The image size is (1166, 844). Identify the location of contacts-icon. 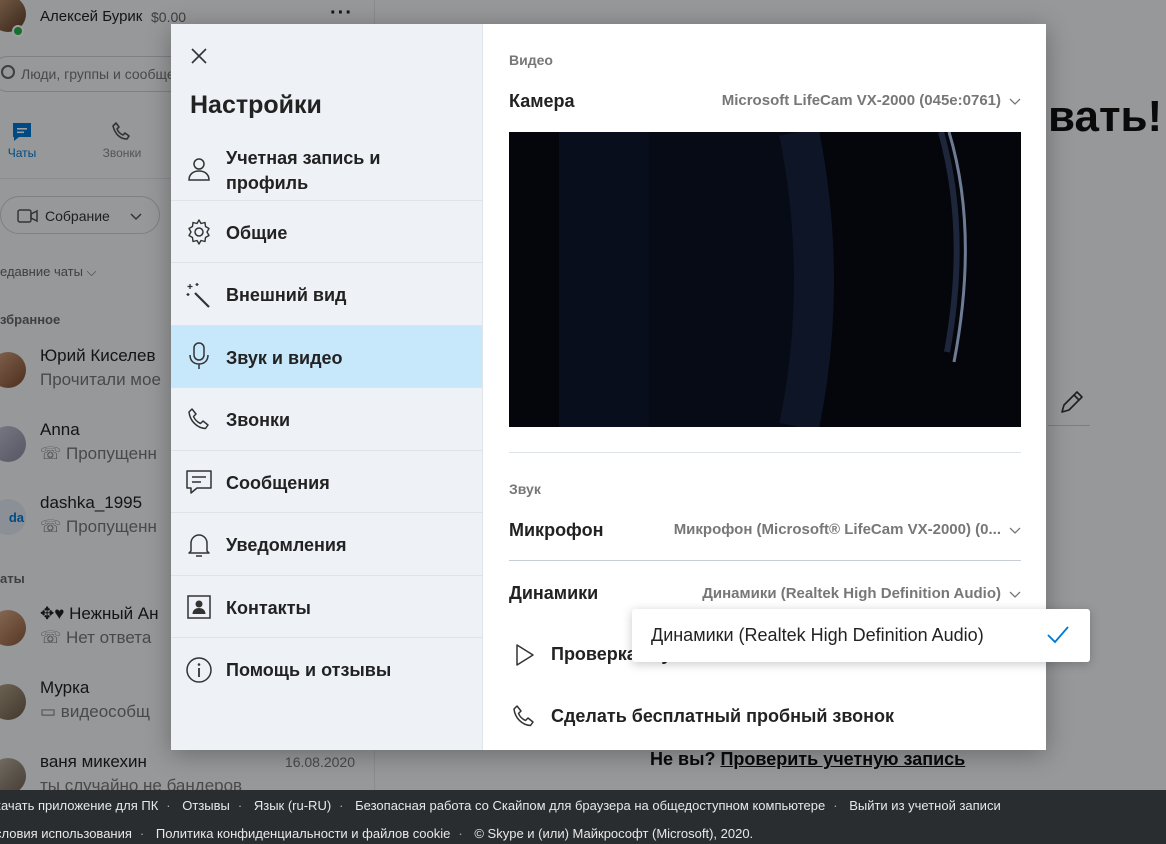
(199, 607).